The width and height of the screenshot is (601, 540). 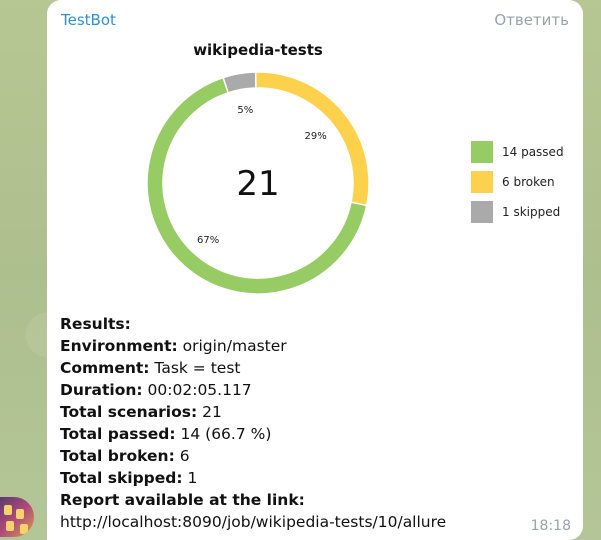 What do you see at coordinates (533, 152) in the screenshot?
I see `legend-label: 14 passed` at bounding box center [533, 152].